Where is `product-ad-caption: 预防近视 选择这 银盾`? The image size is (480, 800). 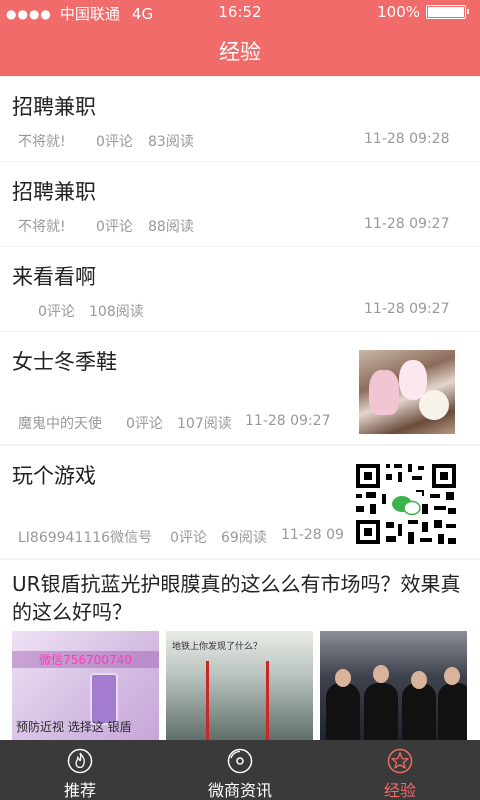 product-ad-caption: 预防近视 选择这 银盾 is located at coordinates (74, 727).